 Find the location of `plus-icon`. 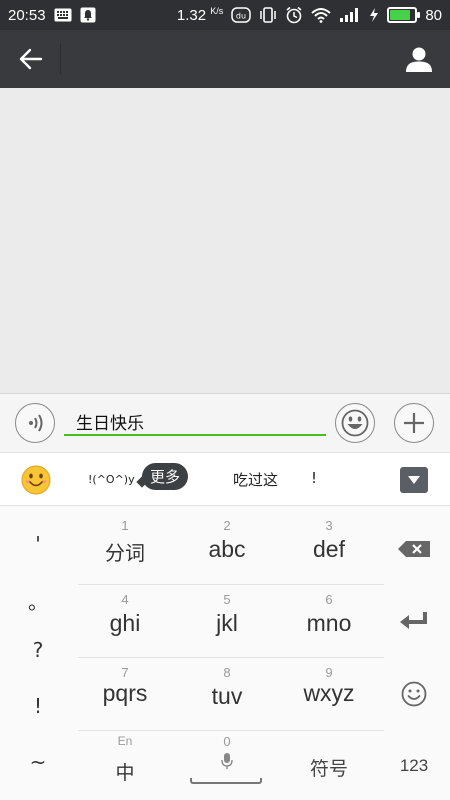

plus-icon is located at coordinates (414, 423).